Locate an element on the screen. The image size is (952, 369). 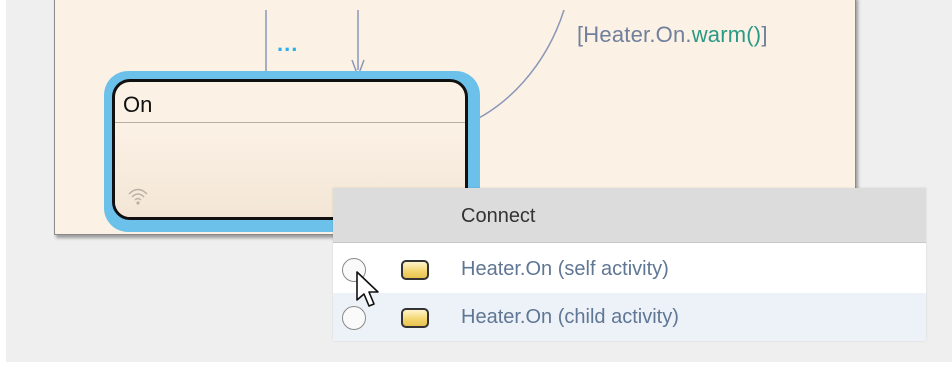
popup-title: Connect is located at coordinates (498, 216).